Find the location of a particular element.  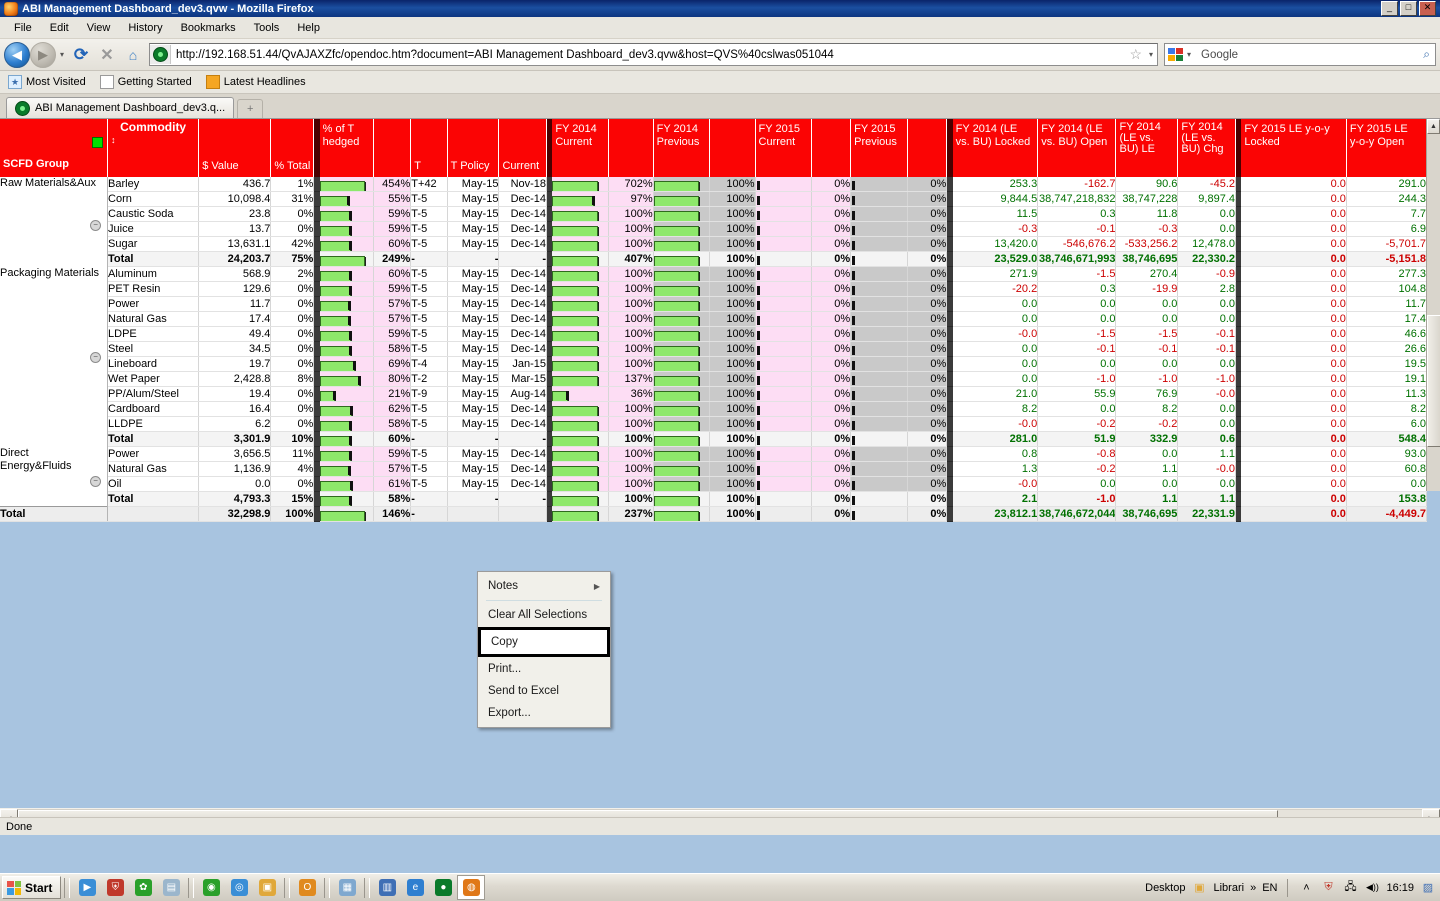

cell-current: Nov-18 is located at coordinates (523, 184).